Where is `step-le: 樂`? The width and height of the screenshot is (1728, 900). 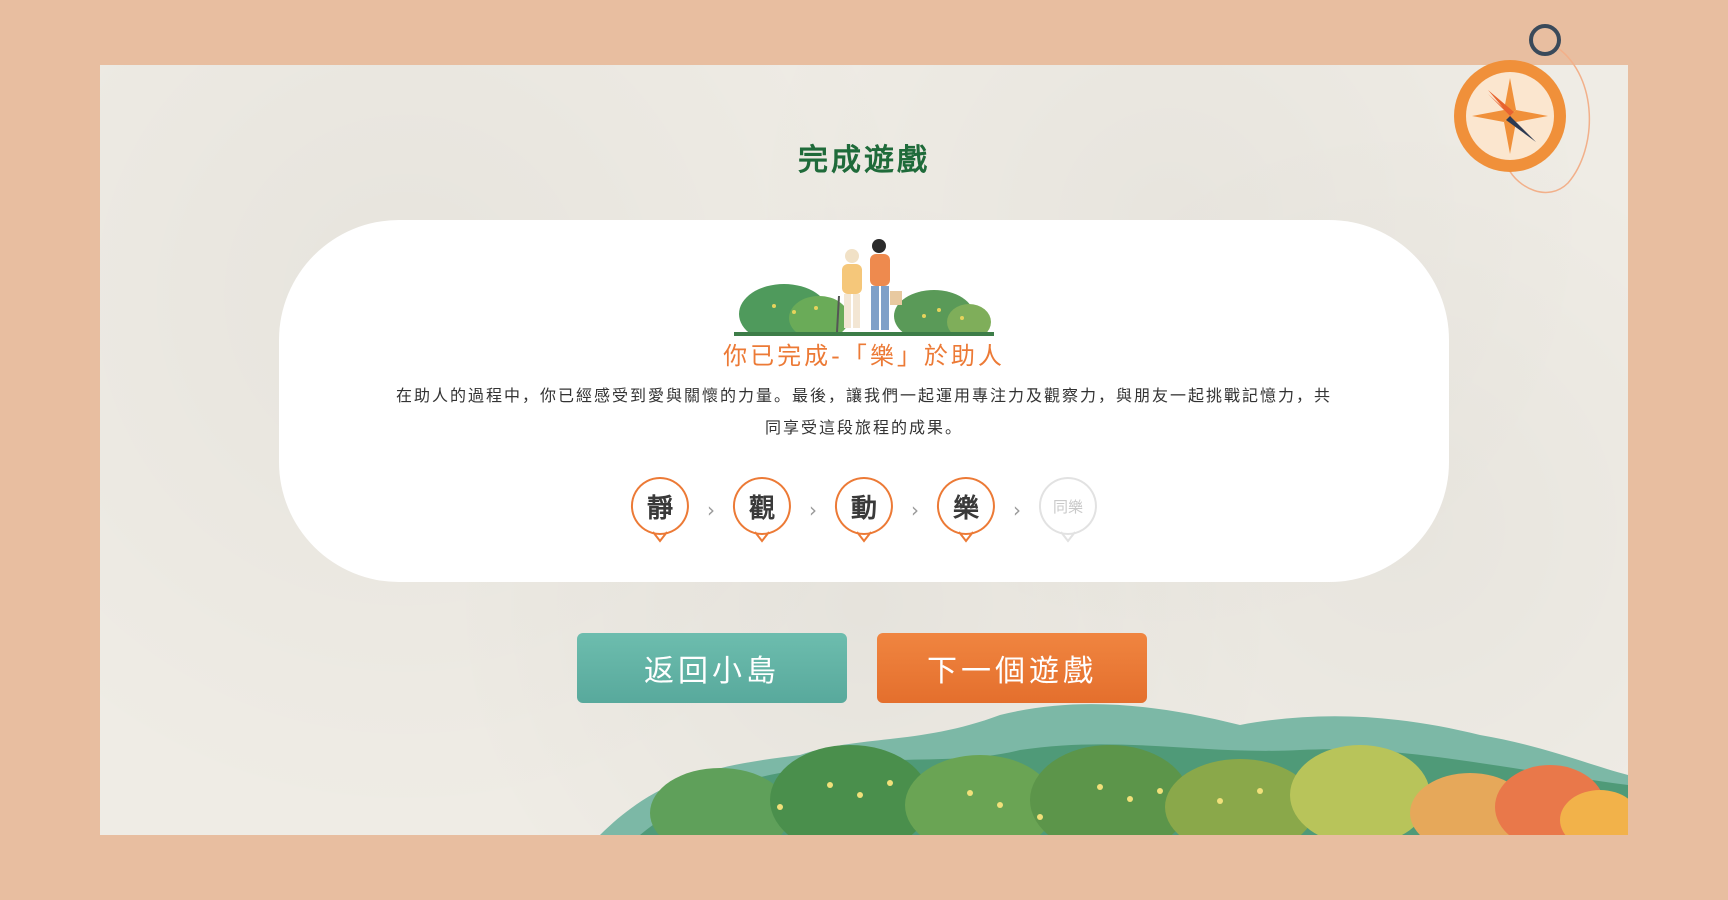
step-le: 樂 is located at coordinates (966, 510).